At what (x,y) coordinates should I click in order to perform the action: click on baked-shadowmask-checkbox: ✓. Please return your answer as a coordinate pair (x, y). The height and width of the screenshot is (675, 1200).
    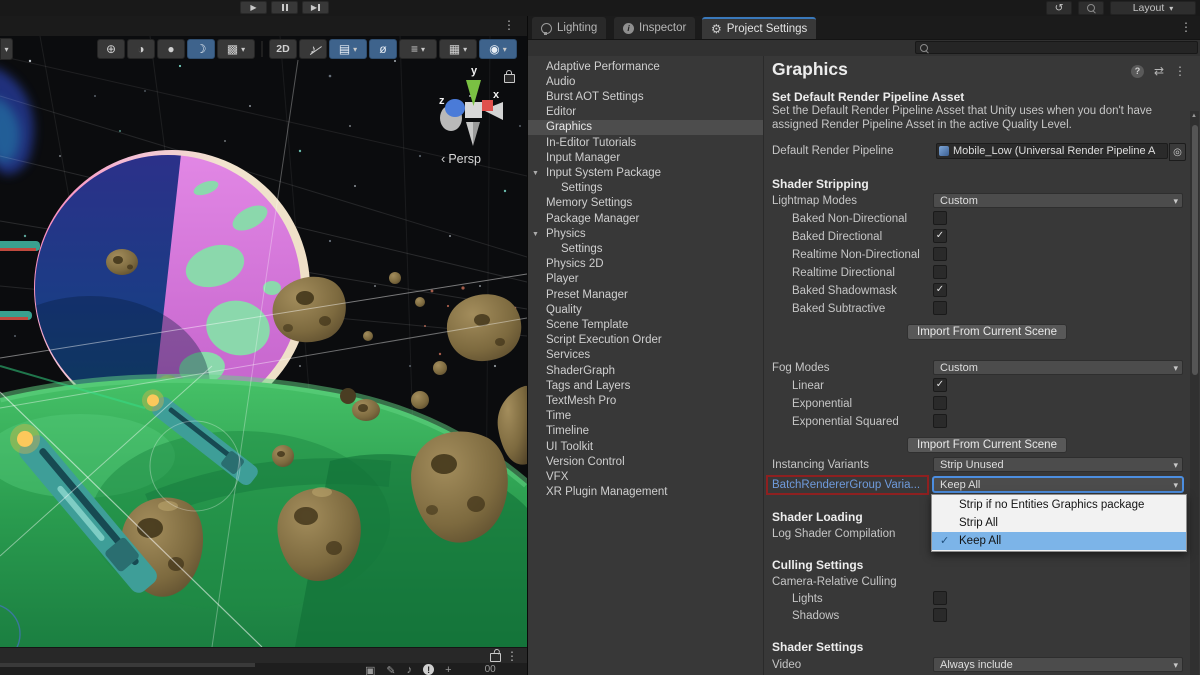
    Looking at the image, I should click on (940, 290).